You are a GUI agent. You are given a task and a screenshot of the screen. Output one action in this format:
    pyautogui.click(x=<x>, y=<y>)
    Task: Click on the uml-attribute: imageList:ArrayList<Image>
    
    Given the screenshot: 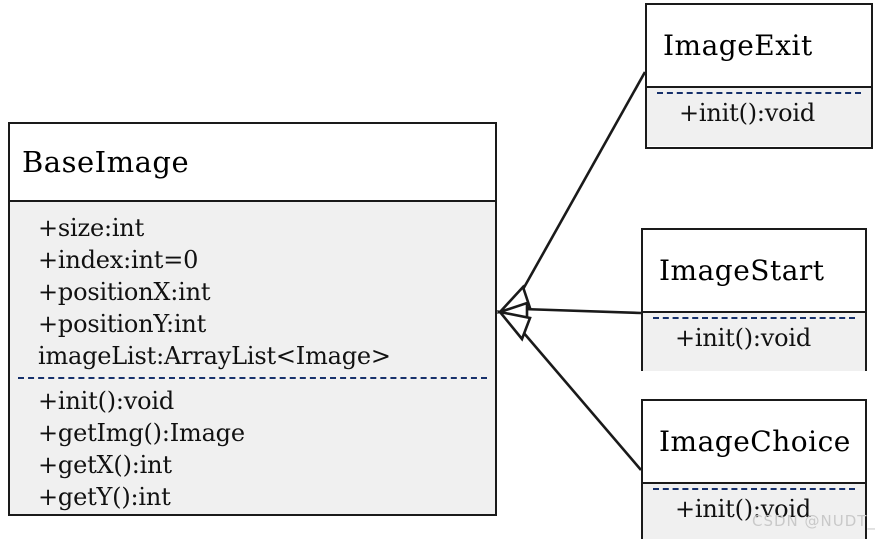 What is the action you would take?
    pyautogui.click(x=214, y=356)
    